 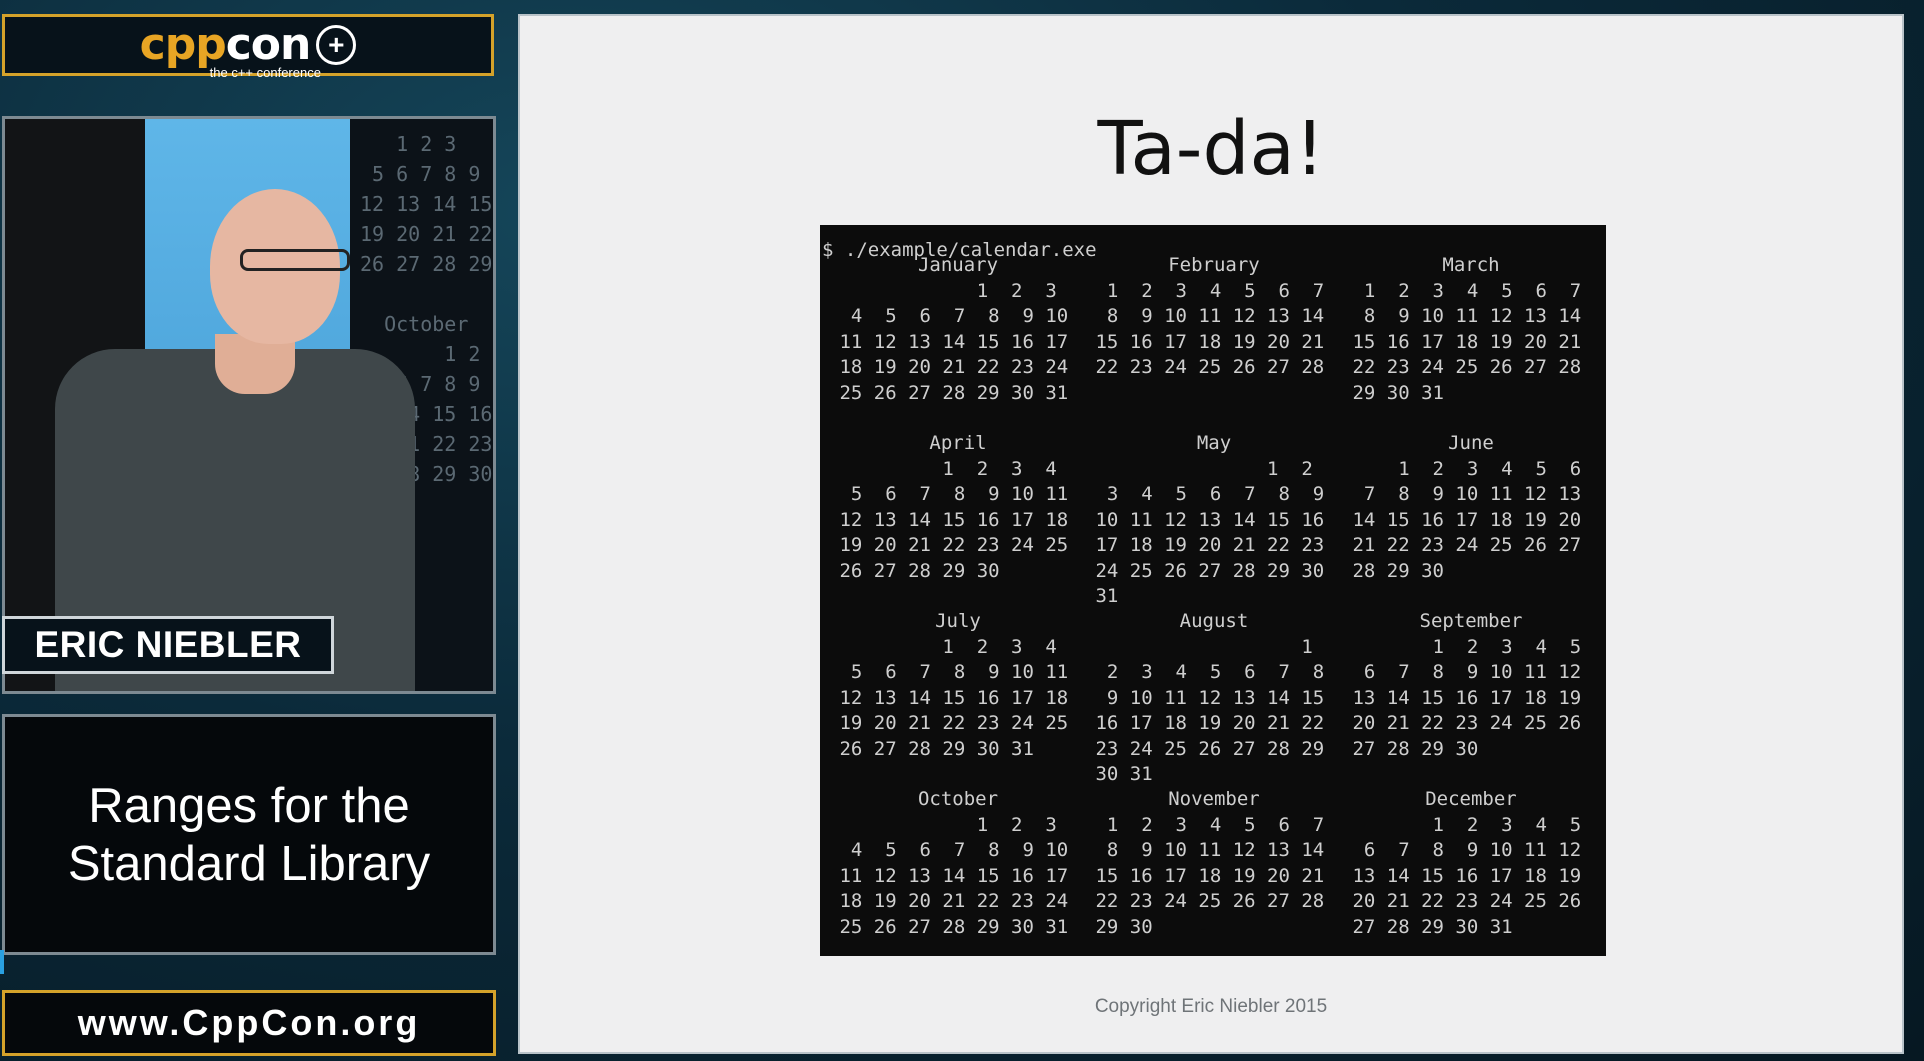 I want to click on website-url: www.CppCon.org, so click(x=249, y=1022).